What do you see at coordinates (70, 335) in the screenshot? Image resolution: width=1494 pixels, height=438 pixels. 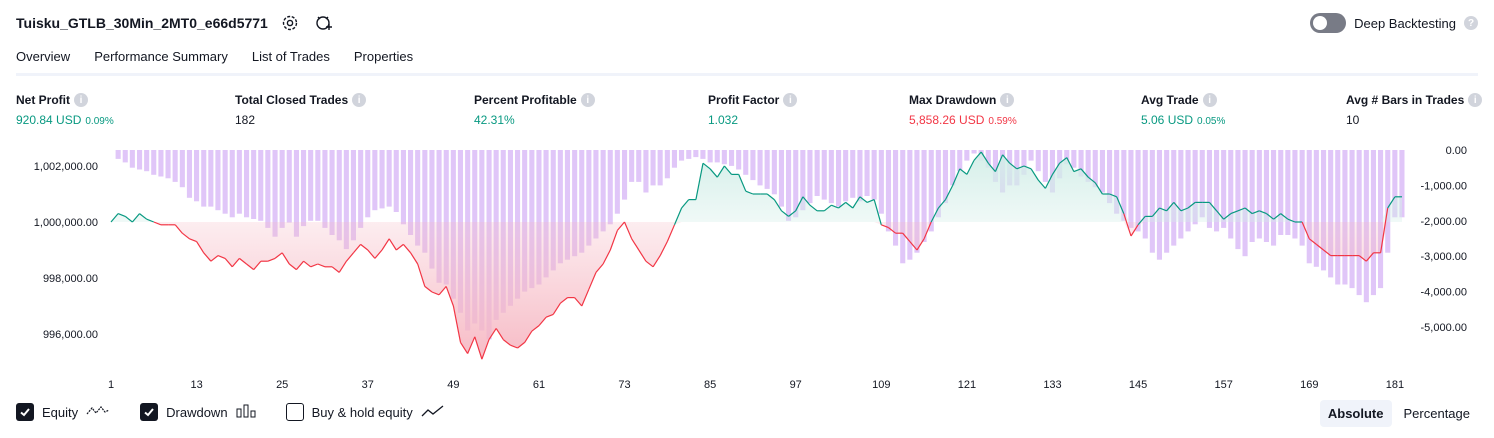 I see `left-axis-label: 996,000.00` at bounding box center [70, 335].